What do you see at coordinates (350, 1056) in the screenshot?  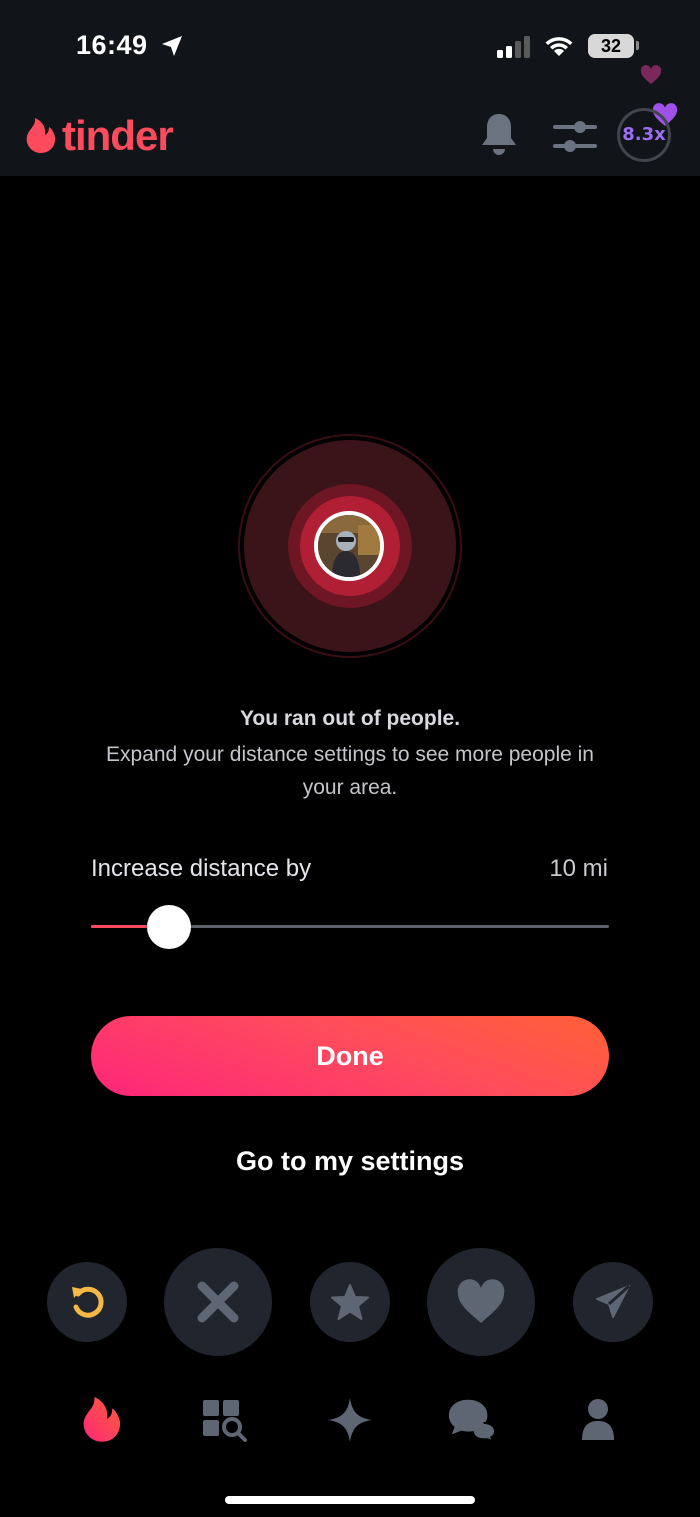 I see `done-button: Done` at bounding box center [350, 1056].